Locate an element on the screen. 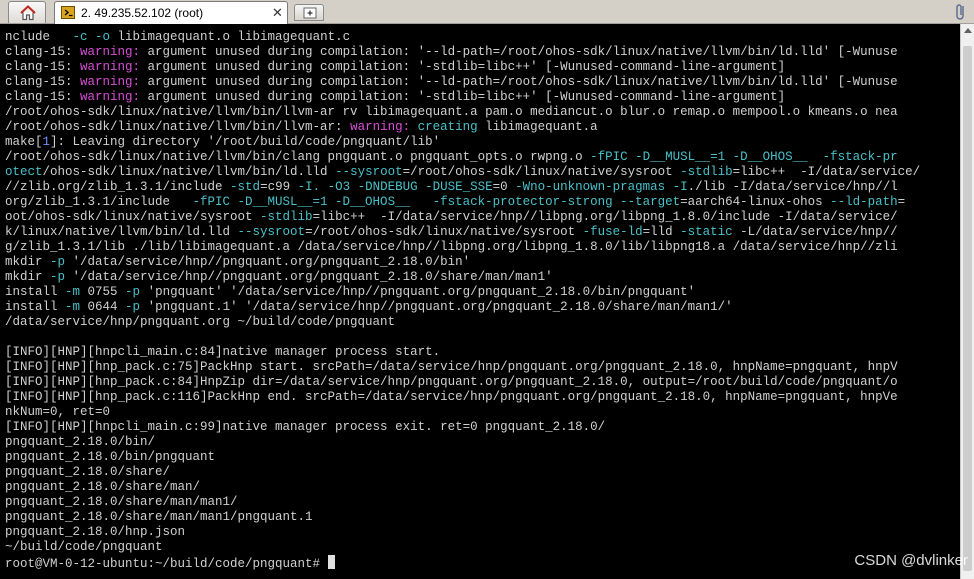 This screenshot has width=974, height=579. new-tab-button is located at coordinates (309, 12).